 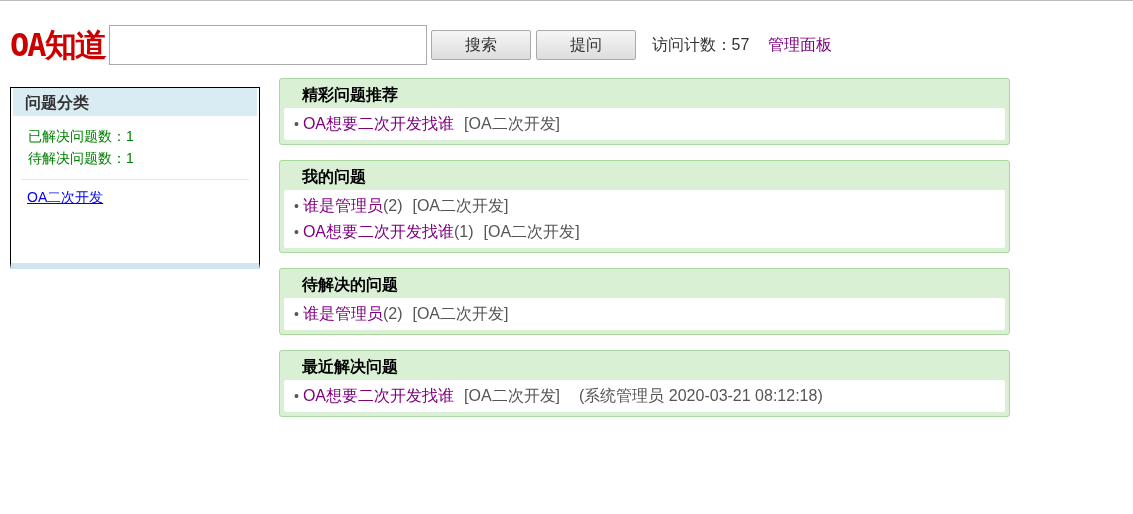 What do you see at coordinates (267, 45) in the screenshot?
I see `search-field` at bounding box center [267, 45].